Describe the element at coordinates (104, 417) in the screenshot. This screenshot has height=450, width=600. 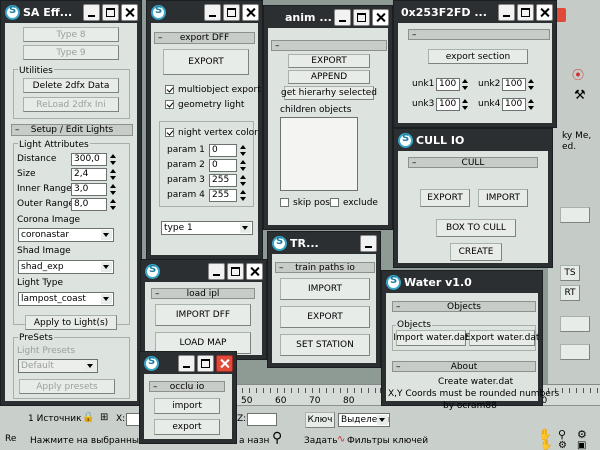
I see `transform-icon: ⊞` at that location.